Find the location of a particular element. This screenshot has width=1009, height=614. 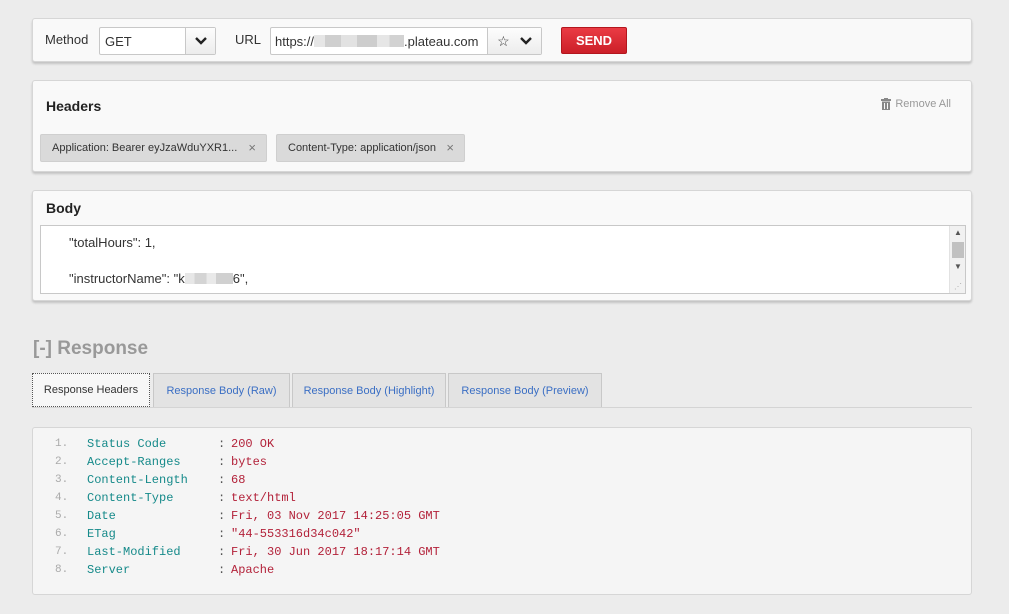

header-key: Server is located at coordinates (109, 570).